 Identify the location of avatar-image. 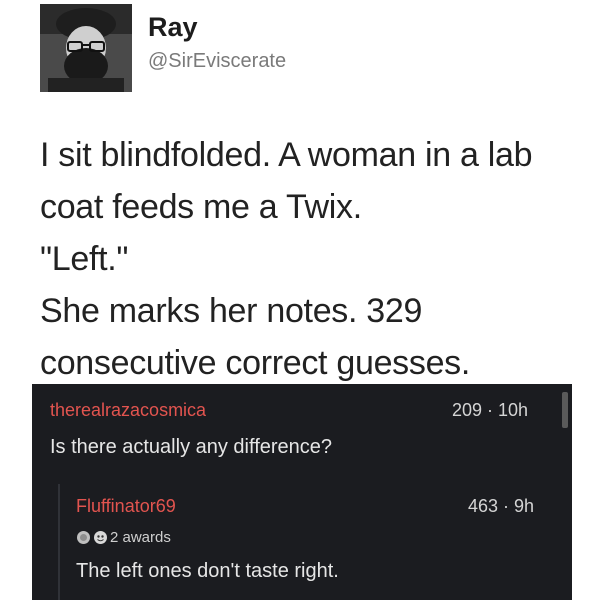
(86, 48).